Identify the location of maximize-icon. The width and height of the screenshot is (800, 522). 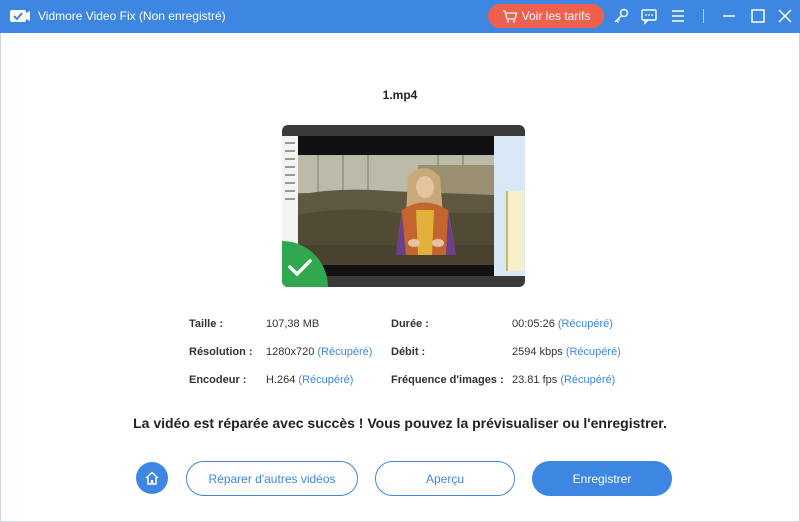
(758, 16).